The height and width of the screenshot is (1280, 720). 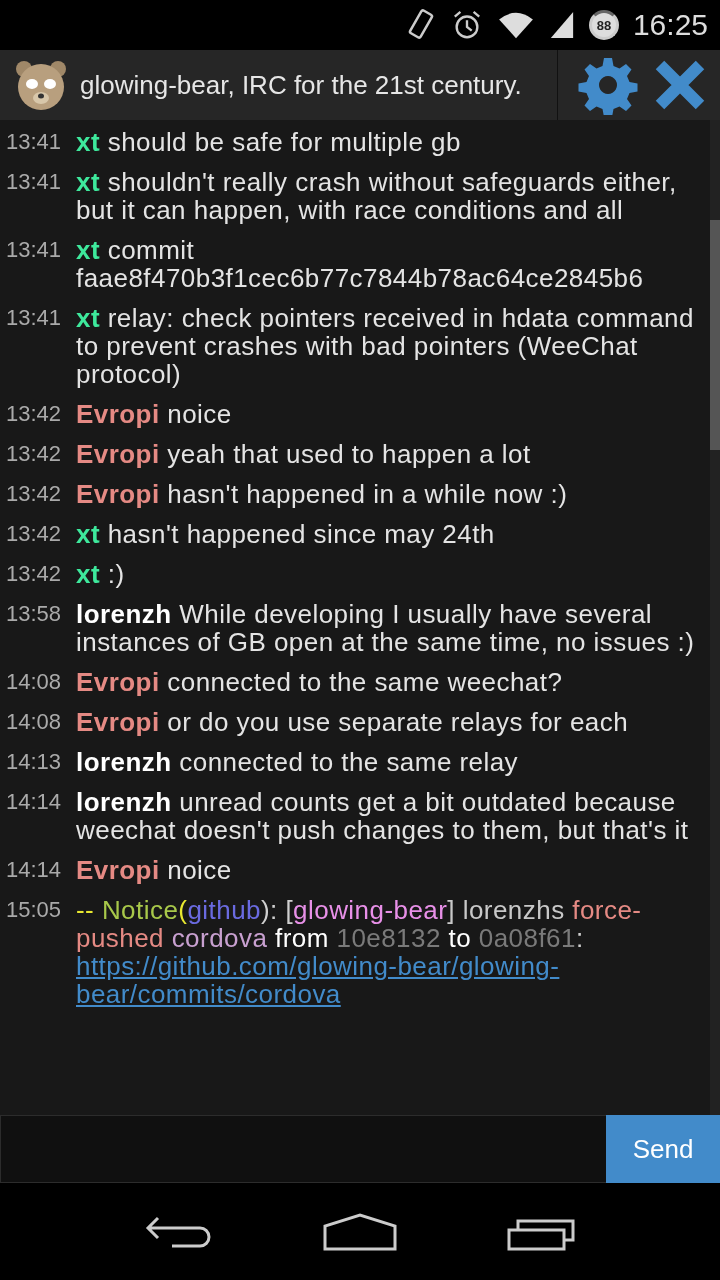 What do you see at coordinates (670, 25) in the screenshot?
I see `clock: 16:25` at bounding box center [670, 25].